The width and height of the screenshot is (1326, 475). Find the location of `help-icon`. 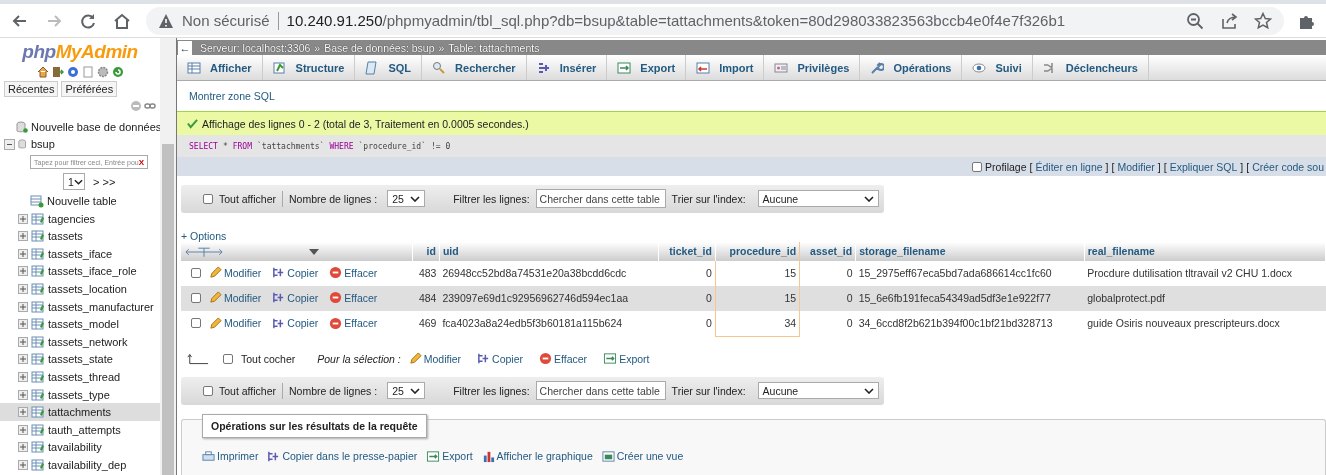

help-icon is located at coordinates (72, 72).